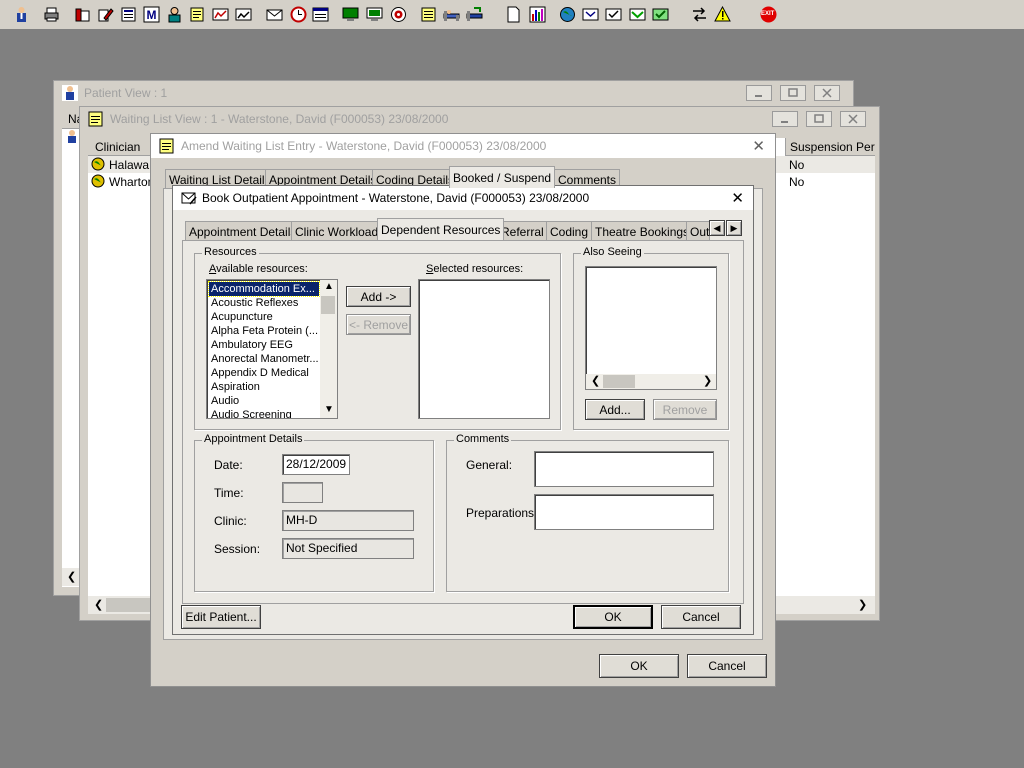 This screenshot has width=1024, height=768. What do you see at coordinates (513, 14) in the screenshot?
I see `blank-page-icon` at bounding box center [513, 14].